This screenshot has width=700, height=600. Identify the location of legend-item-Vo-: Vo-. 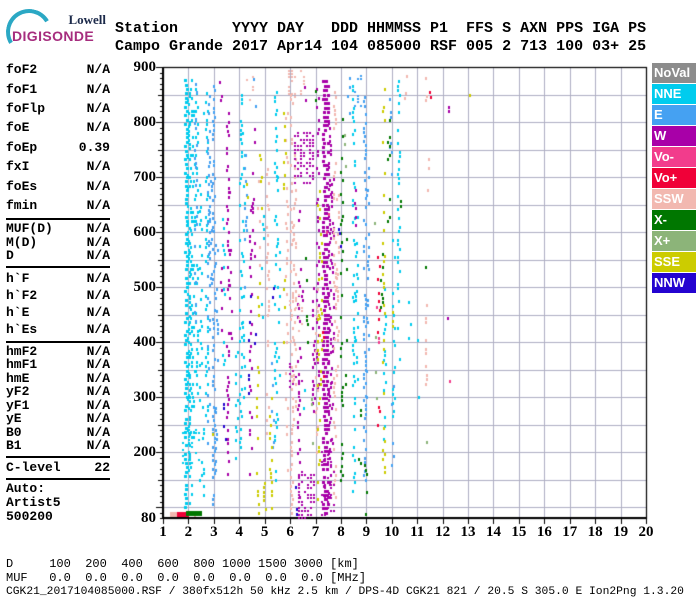
(674, 157).